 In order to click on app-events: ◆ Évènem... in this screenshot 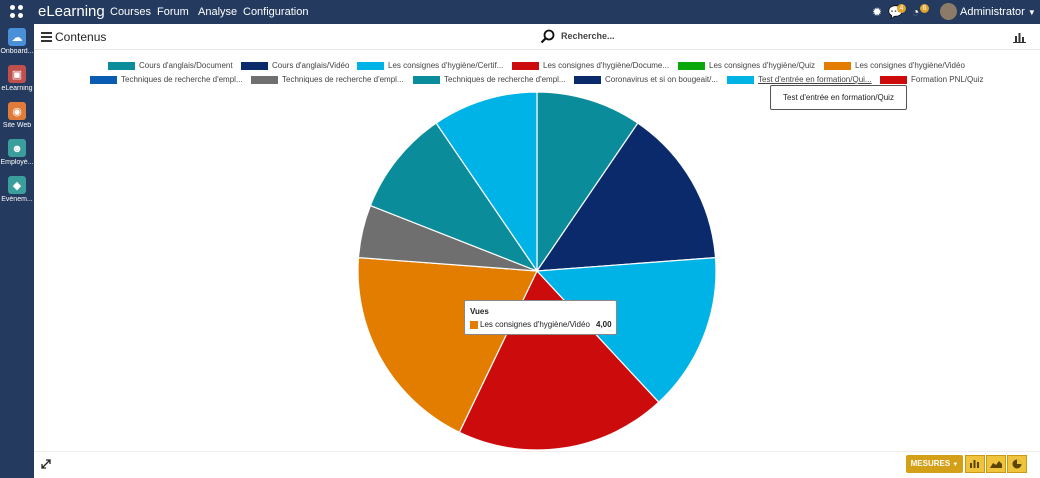, I will do `click(17, 193)`.